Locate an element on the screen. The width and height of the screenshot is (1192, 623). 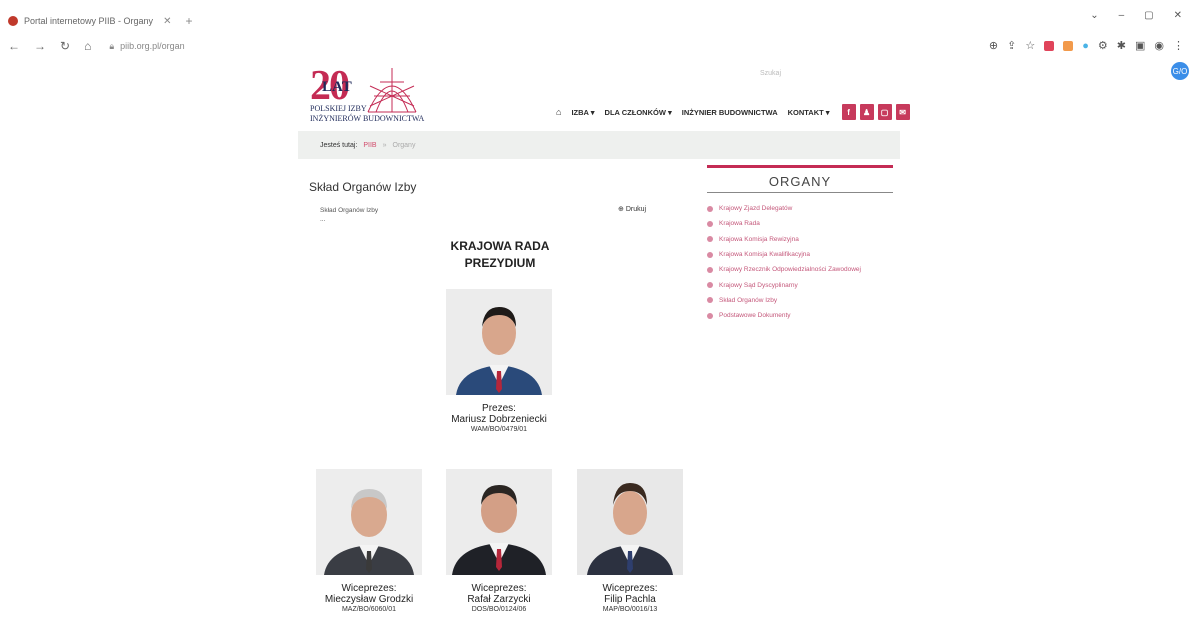
sidebar-title: ORGANY is located at coordinates (800, 180).